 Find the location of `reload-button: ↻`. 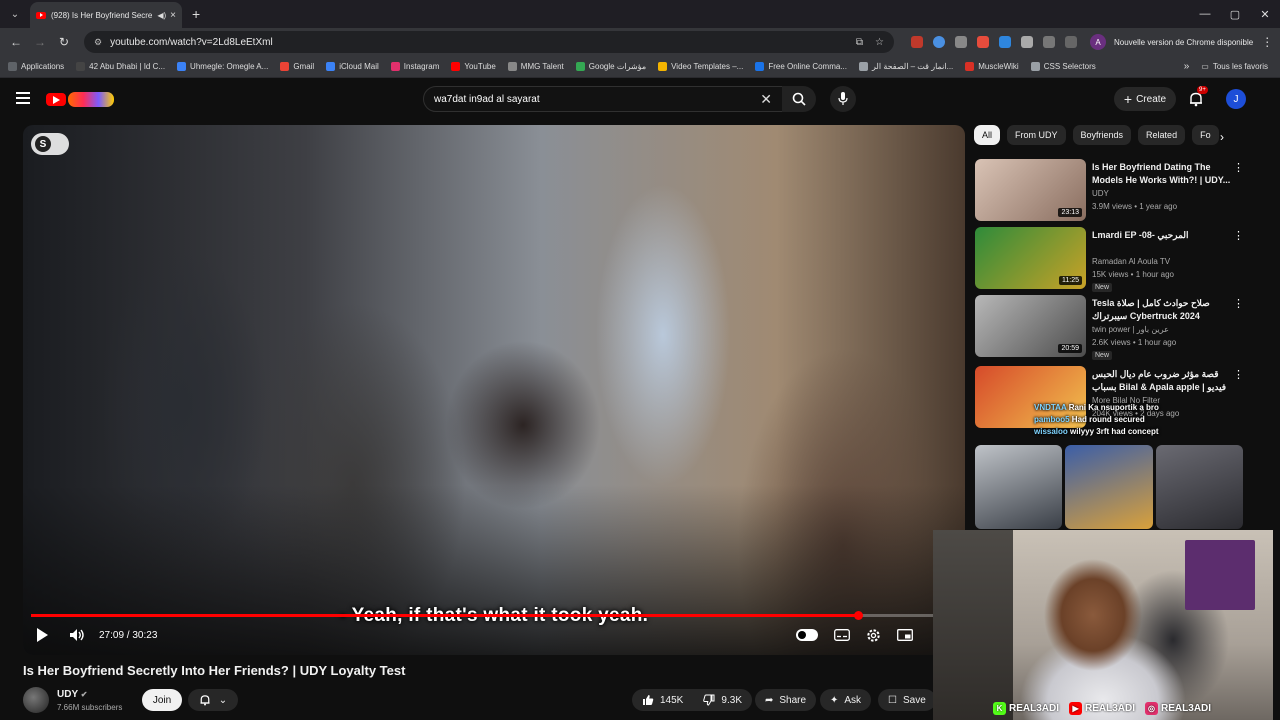

reload-button: ↻ is located at coordinates (64, 42).